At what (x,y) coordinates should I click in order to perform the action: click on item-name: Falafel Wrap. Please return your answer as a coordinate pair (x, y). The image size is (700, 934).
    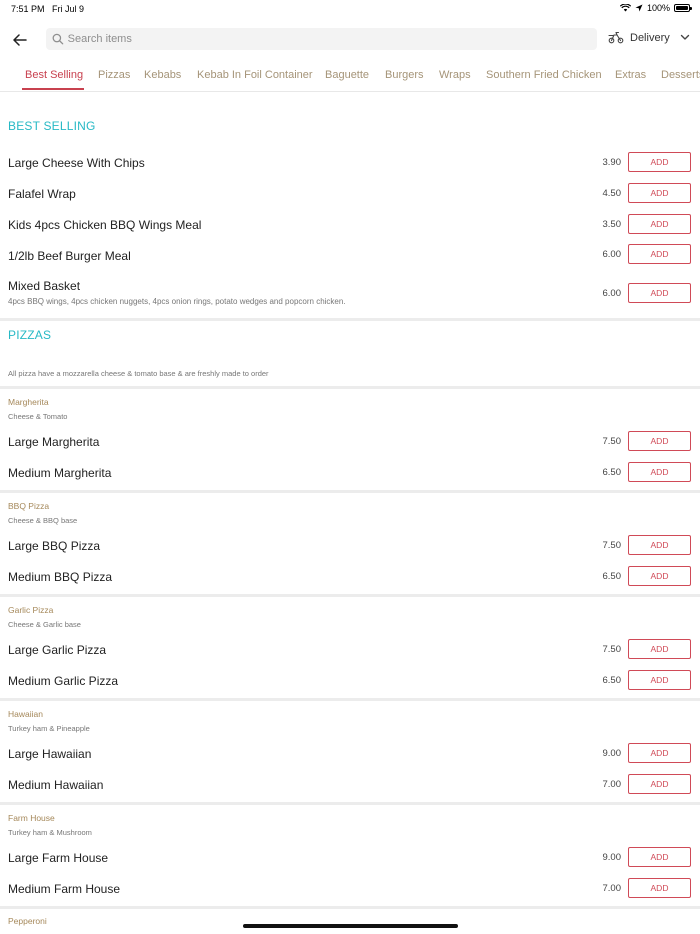
    Looking at the image, I should click on (42, 194).